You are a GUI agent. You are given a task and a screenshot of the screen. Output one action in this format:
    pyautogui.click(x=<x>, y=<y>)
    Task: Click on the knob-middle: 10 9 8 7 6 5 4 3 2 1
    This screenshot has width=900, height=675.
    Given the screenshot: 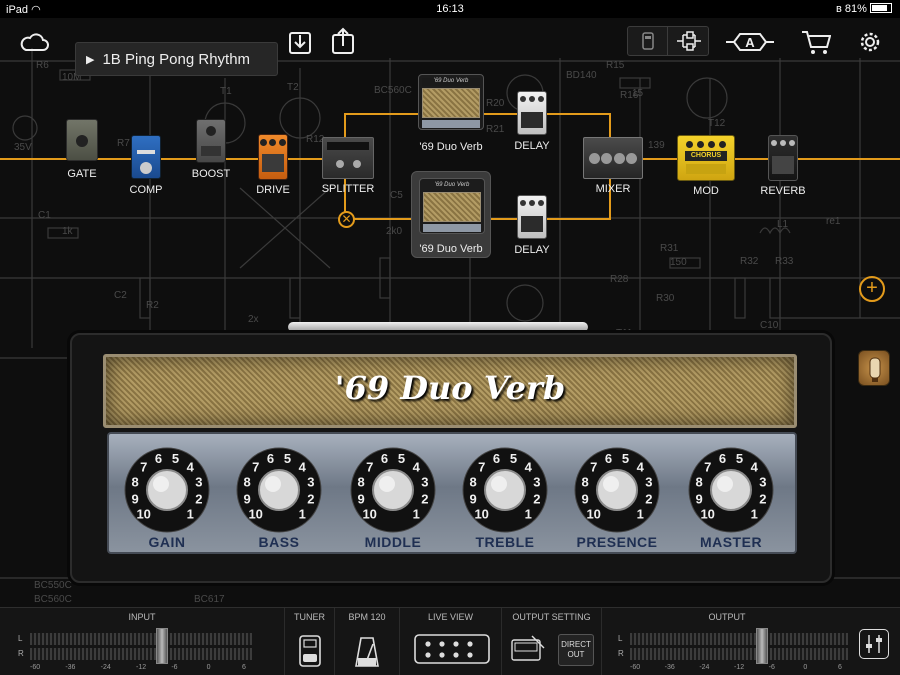 What is the action you would take?
    pyautogui.click(x=393, y=490)
    